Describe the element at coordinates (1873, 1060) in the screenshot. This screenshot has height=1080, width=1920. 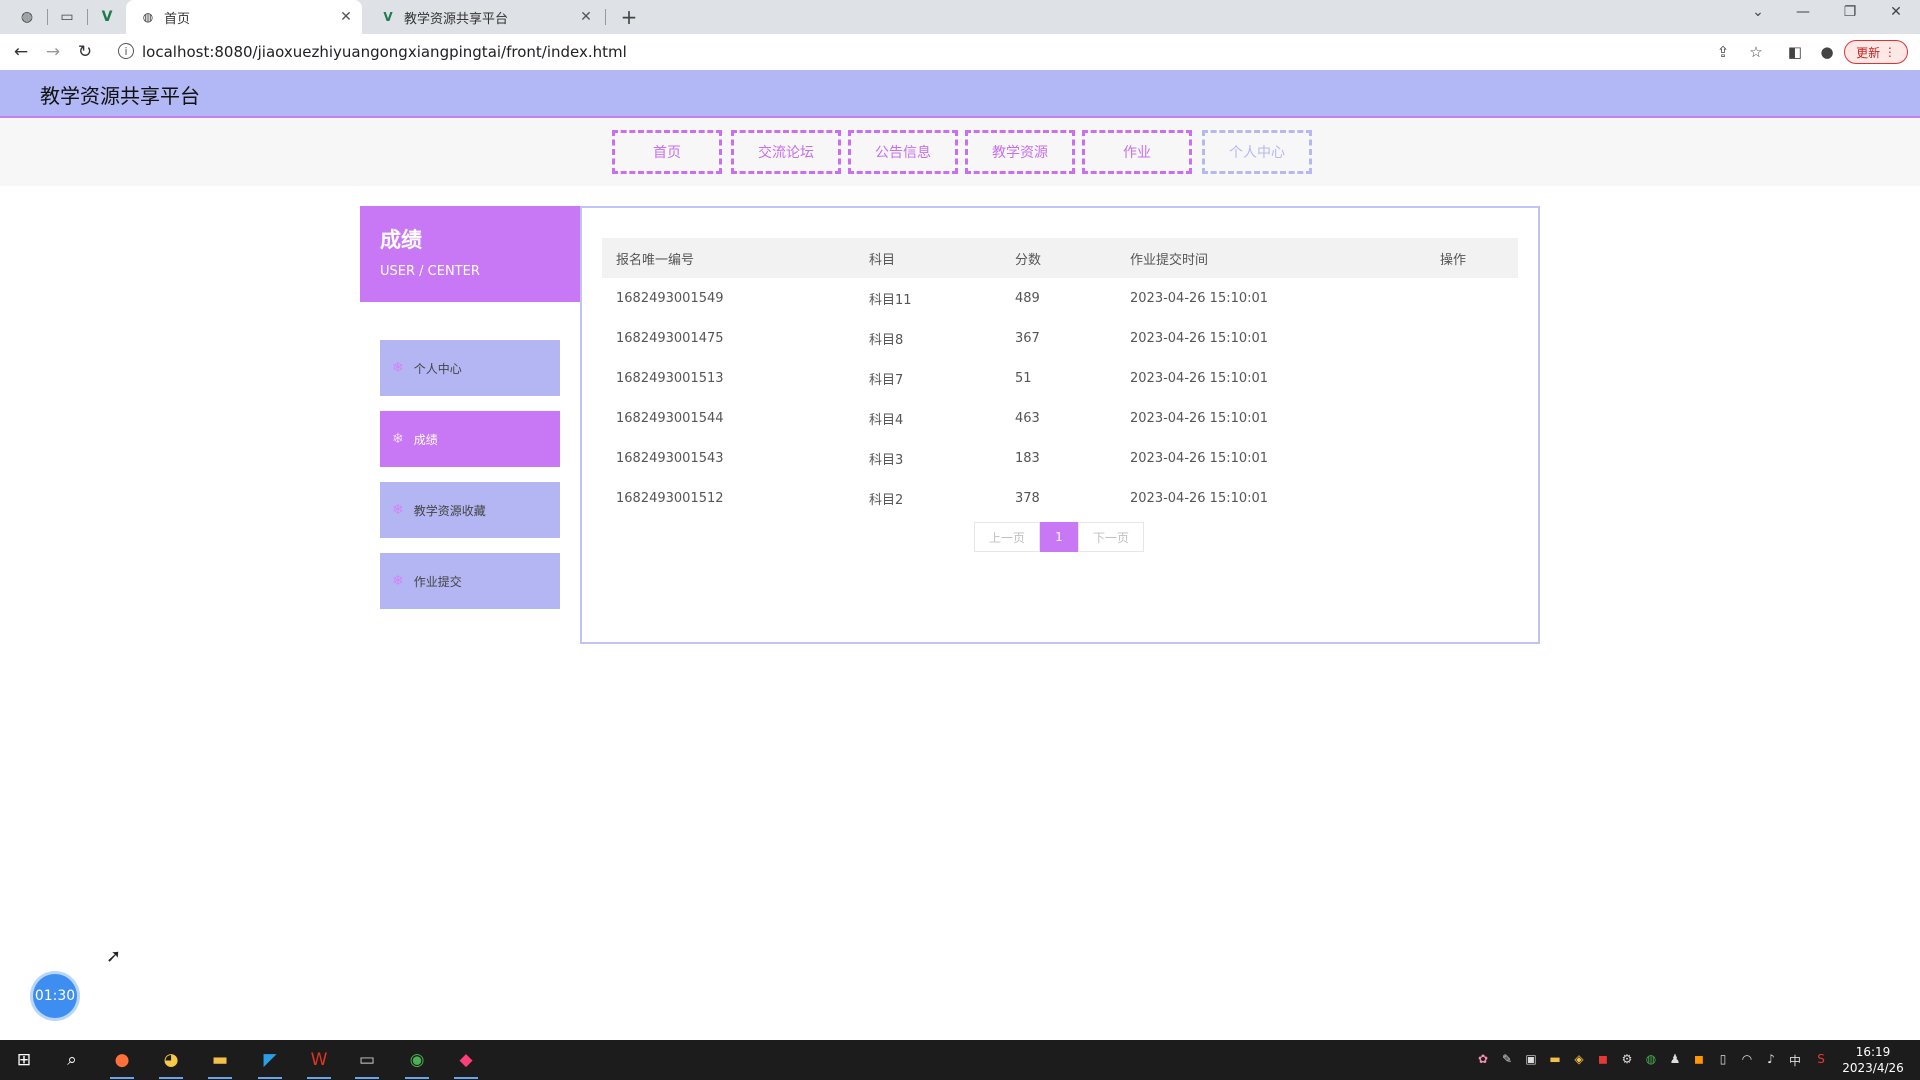
I see `taskbar-clock: 16:19 2023/4/26` at that location.